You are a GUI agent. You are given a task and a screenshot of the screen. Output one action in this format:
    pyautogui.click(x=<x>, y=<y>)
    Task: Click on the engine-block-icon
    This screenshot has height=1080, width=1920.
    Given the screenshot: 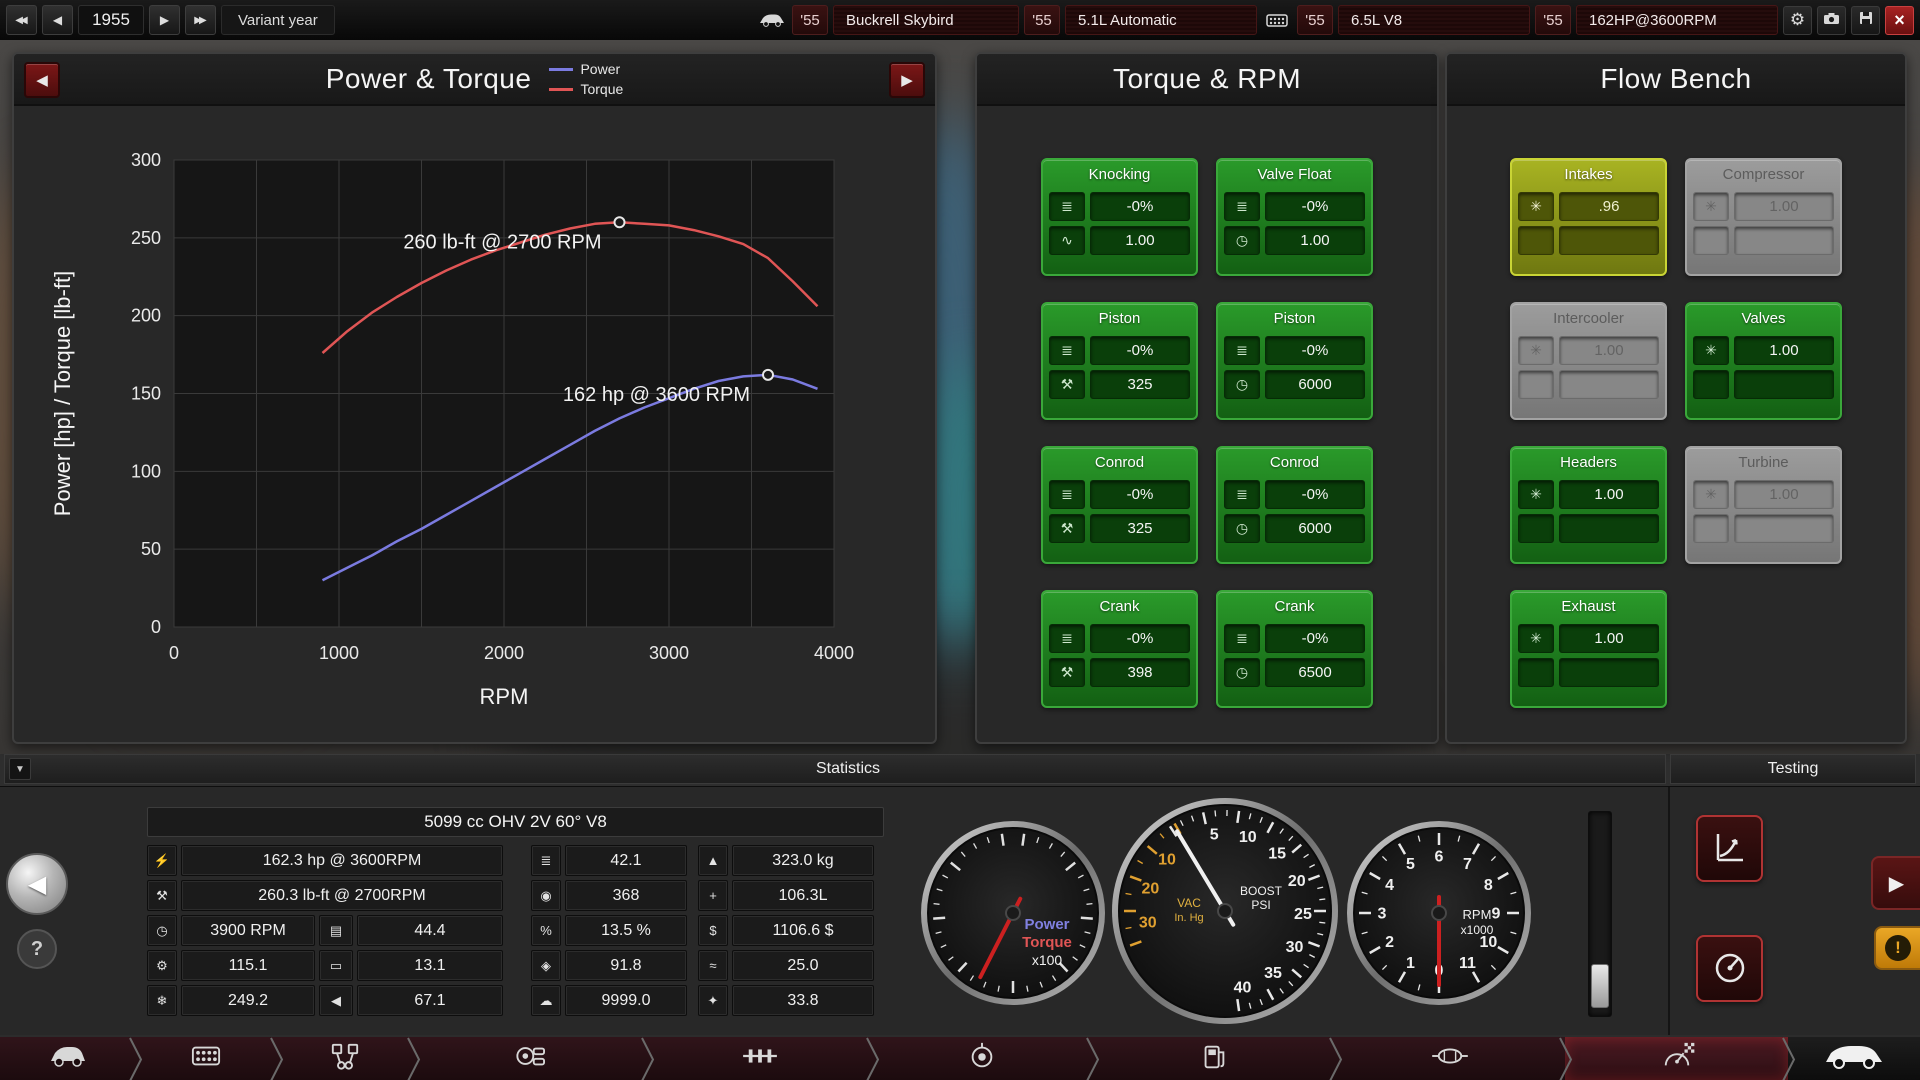 What is the action you would take?
    pyautogui.click(x=206, y=1058)
    